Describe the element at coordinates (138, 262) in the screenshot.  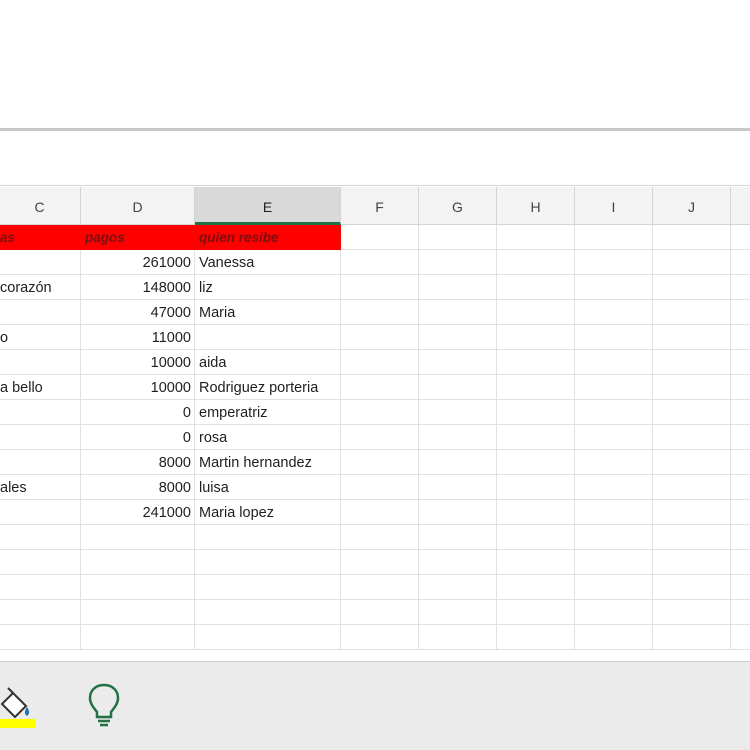
I see `cell-pagos: 261000` at that location.